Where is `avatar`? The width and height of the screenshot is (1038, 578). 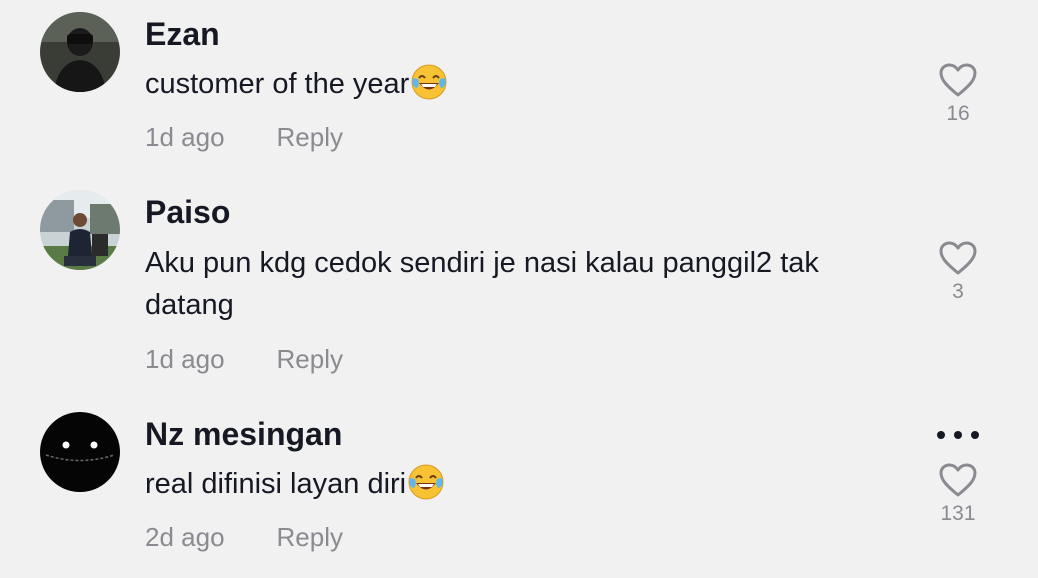
avatar is located at coordinates (80, 452).